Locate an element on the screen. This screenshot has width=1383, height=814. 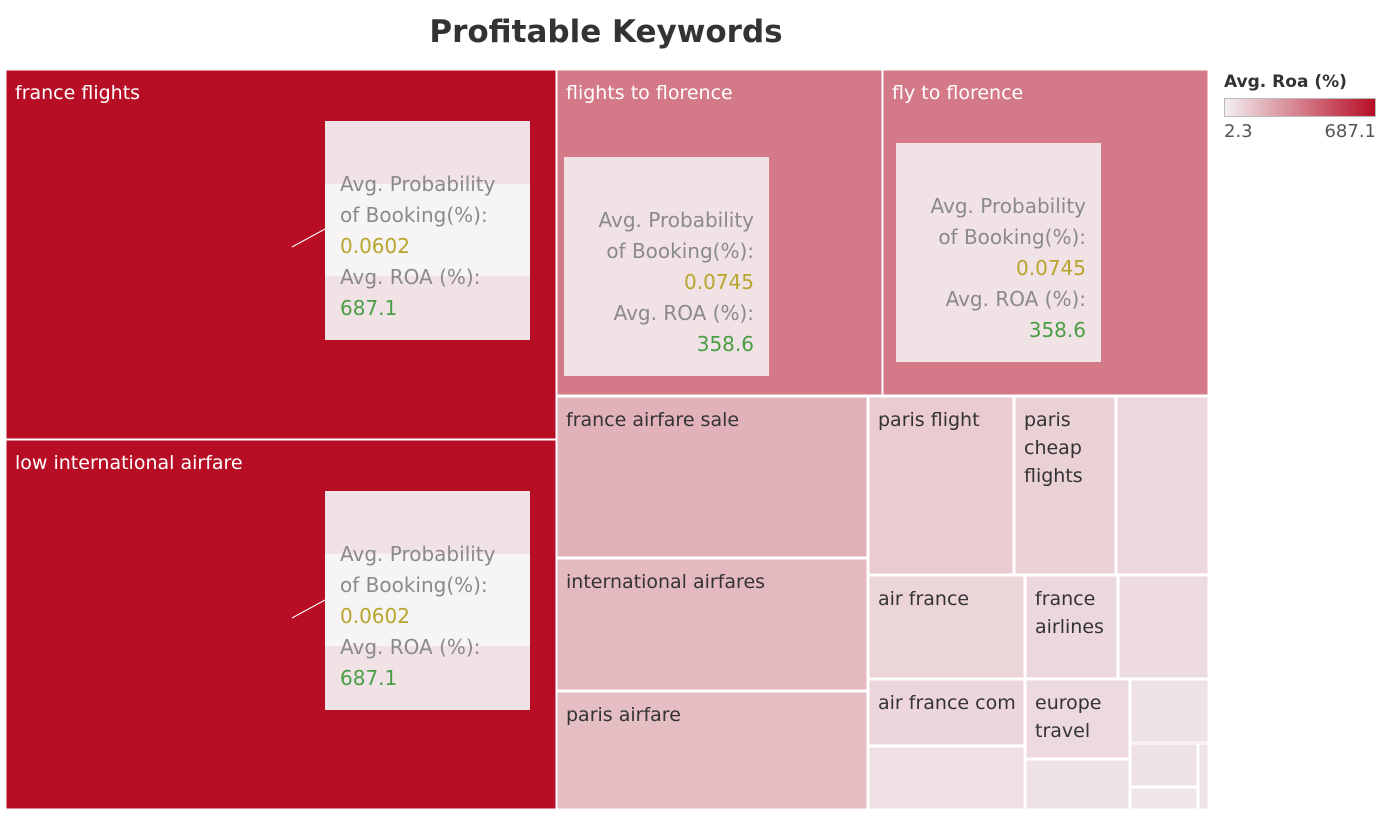
tile-label: low international airfare is located at coordinates (129, 463).